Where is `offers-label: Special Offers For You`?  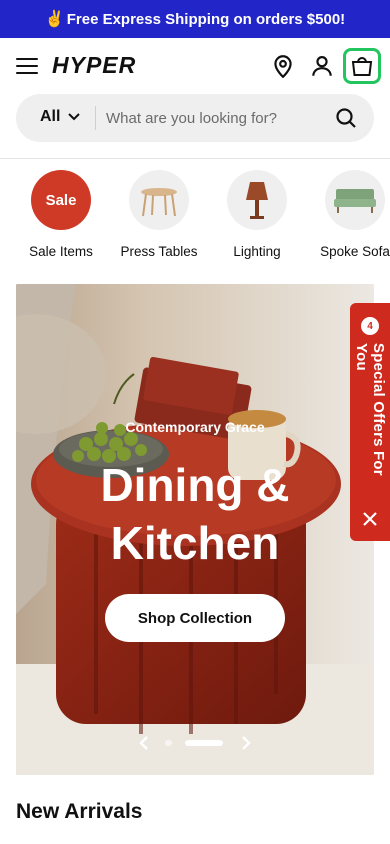
offers-label: Special Offers For You is located at coordinates (370, 409).